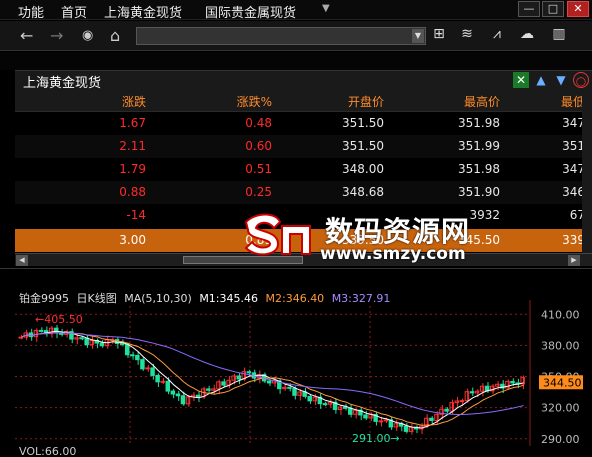 This screenshot has width=592, height=457. Describe the element at coordinates (31, 11) in the screenshot. I see `menu-function: 功能` at that location.